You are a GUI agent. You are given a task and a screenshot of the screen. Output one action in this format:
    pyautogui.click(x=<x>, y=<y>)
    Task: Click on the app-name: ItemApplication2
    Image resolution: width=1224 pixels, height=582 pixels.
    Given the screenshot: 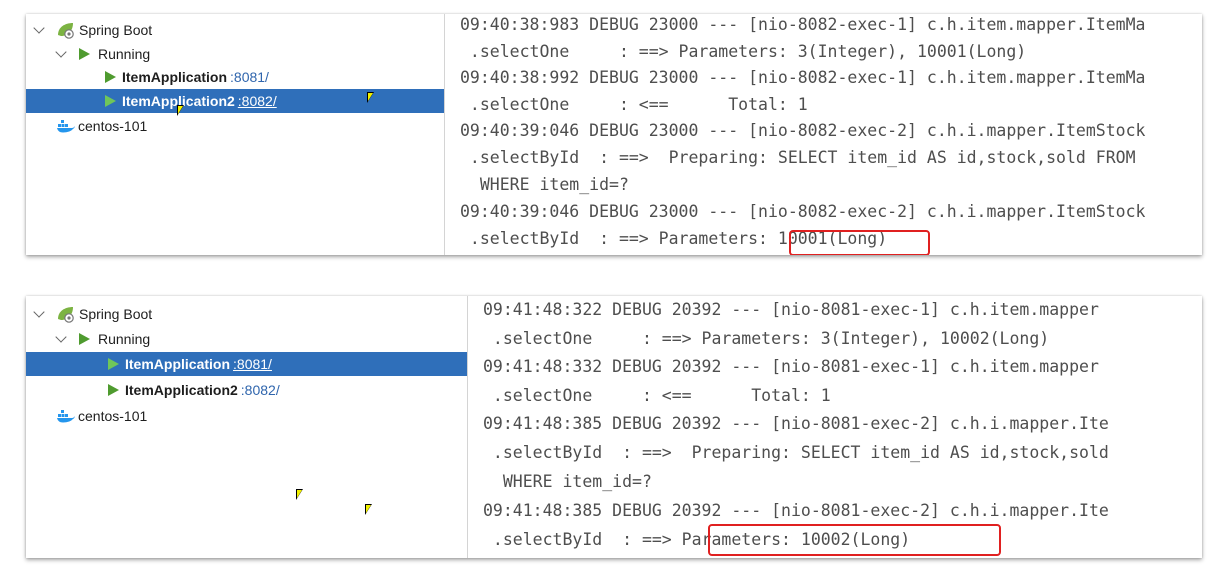 What is the action you would take?
    pyautogui.click(x=181, y=390)
    